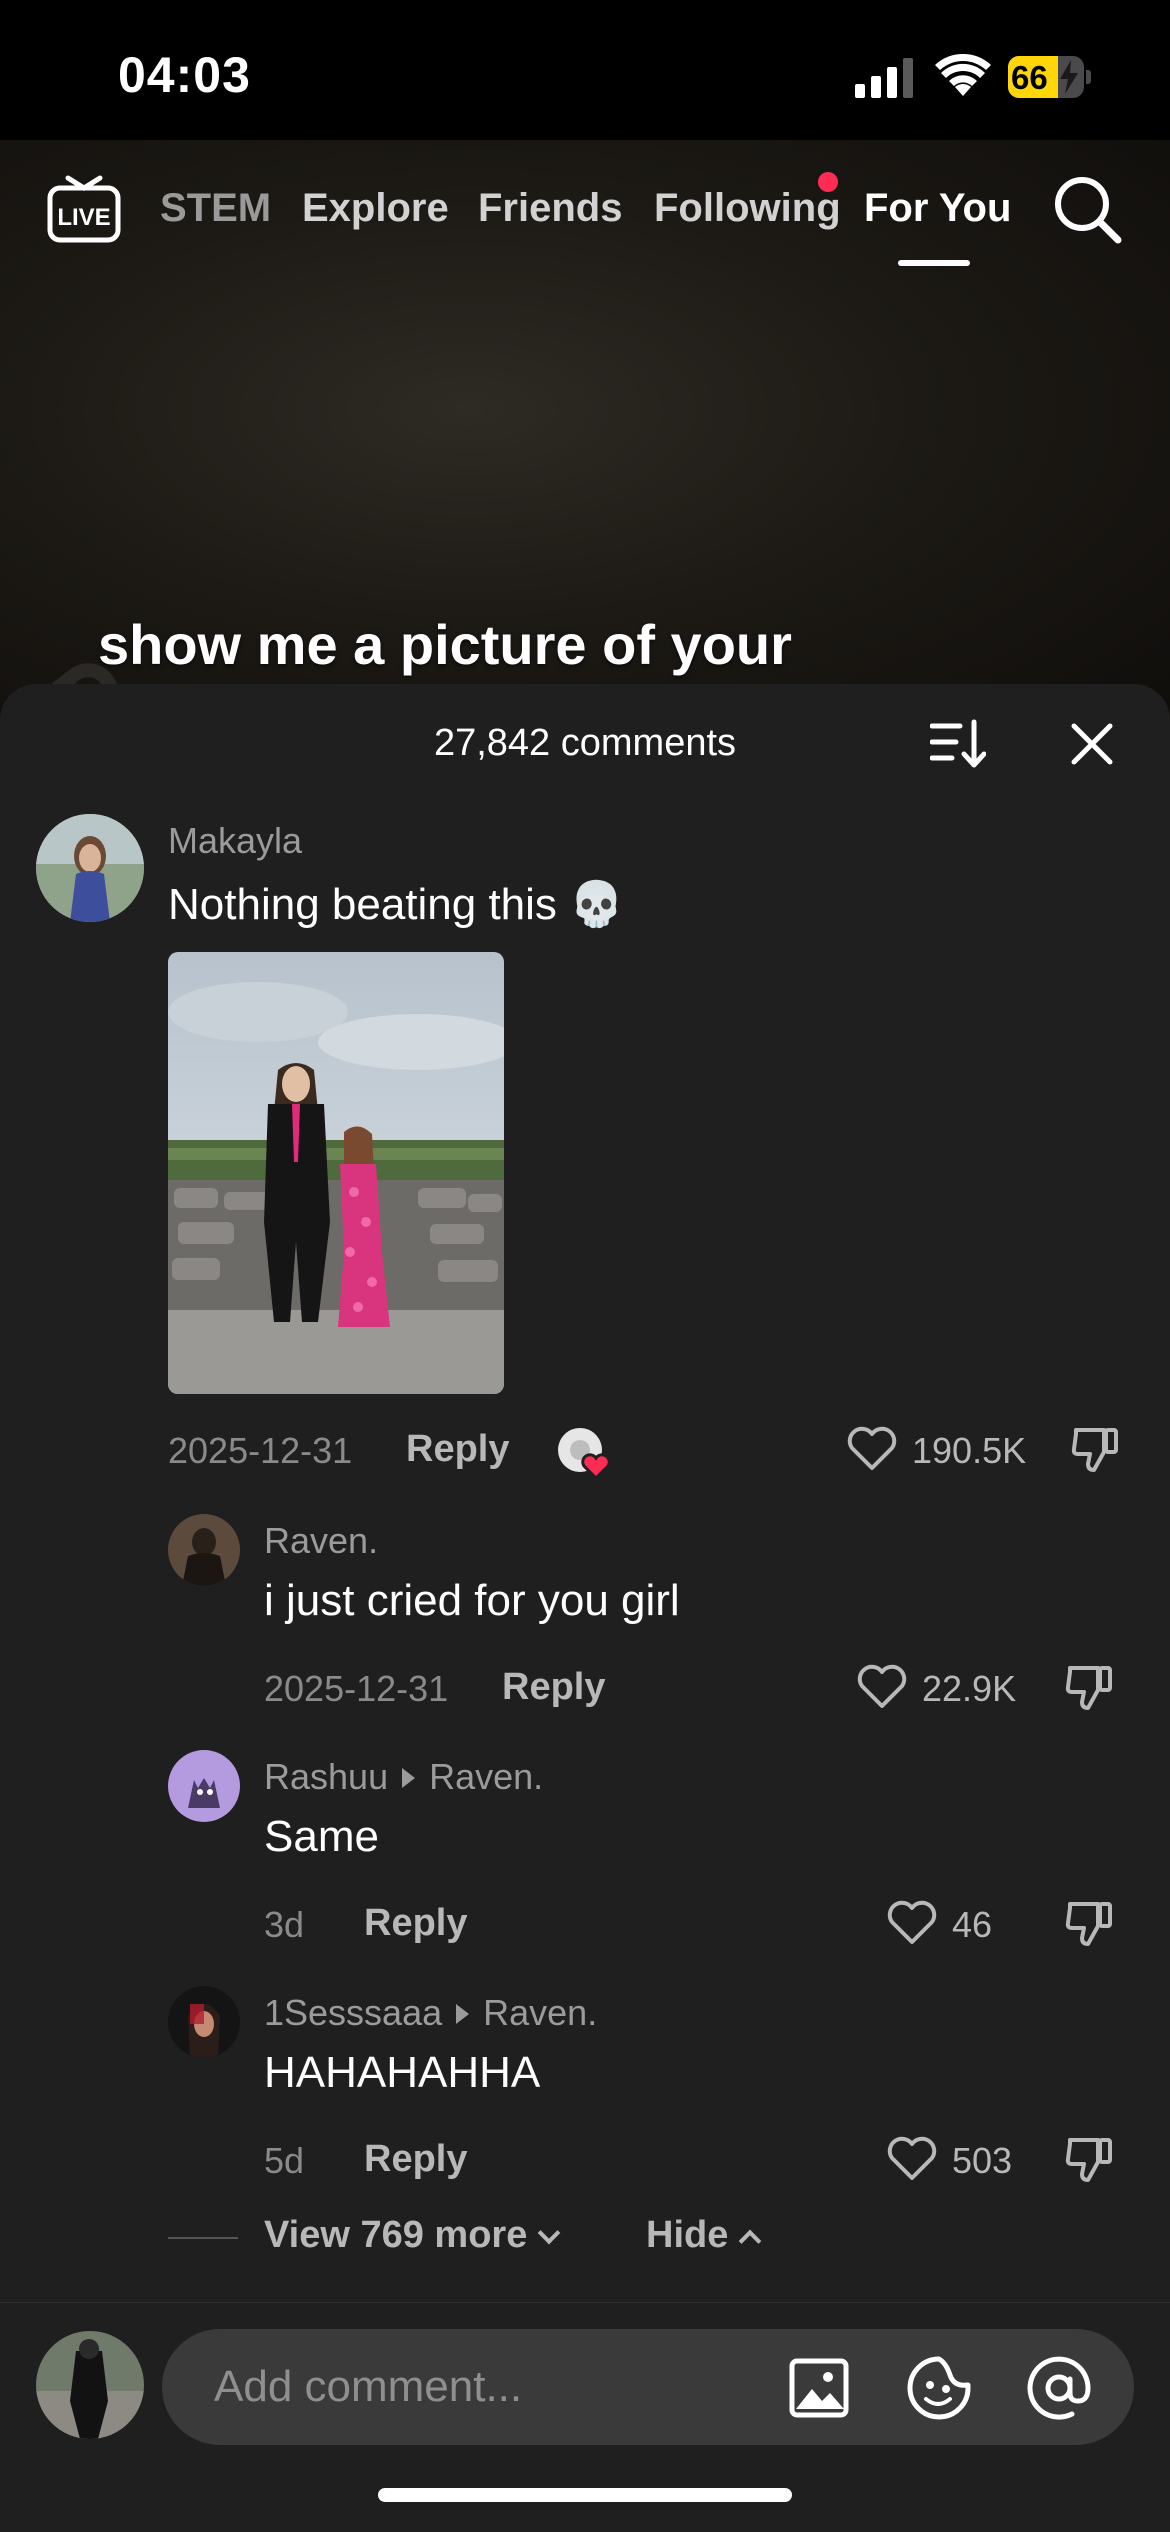 This screenshot has height=2532, width=1170. Describe the element at coordinates (215, 208) in the screenshot. I see `tab-stem: STEM` at that location.